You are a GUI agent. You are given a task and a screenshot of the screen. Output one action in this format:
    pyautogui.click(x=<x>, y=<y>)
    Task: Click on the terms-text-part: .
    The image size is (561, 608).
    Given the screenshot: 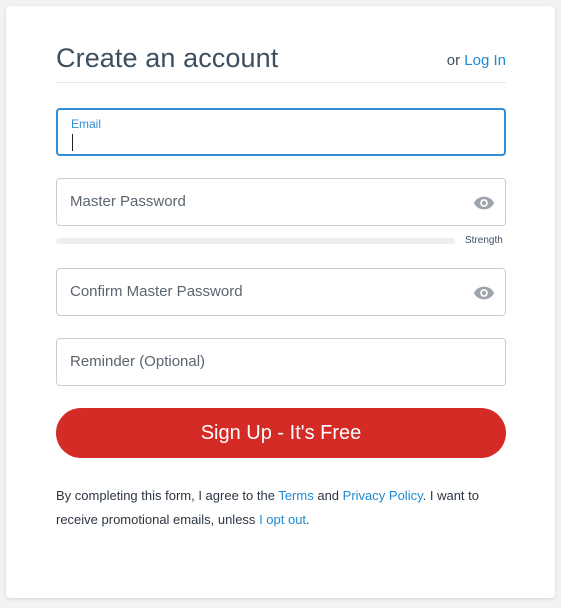 What is the action you would take?
    pyautogui.click(x=308, y=519)
    